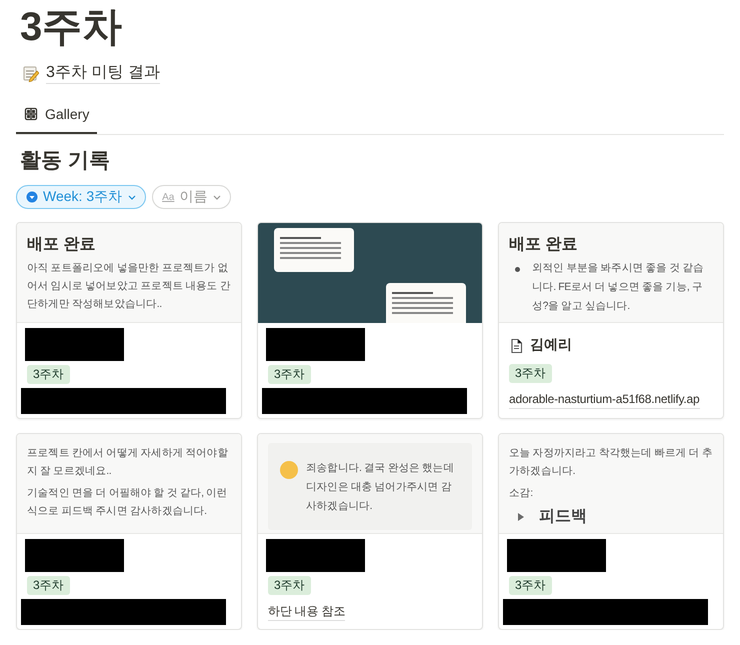  Describe the element at coordinates (129, 286) in the screenshot. I see `preview-text: 아직 포트폴리오에 넣을만한 프로젝트가 없어서 임시로 넣어보았고 프로젝트 내용도 간단하게만 작성해보았습니다..` at that location.